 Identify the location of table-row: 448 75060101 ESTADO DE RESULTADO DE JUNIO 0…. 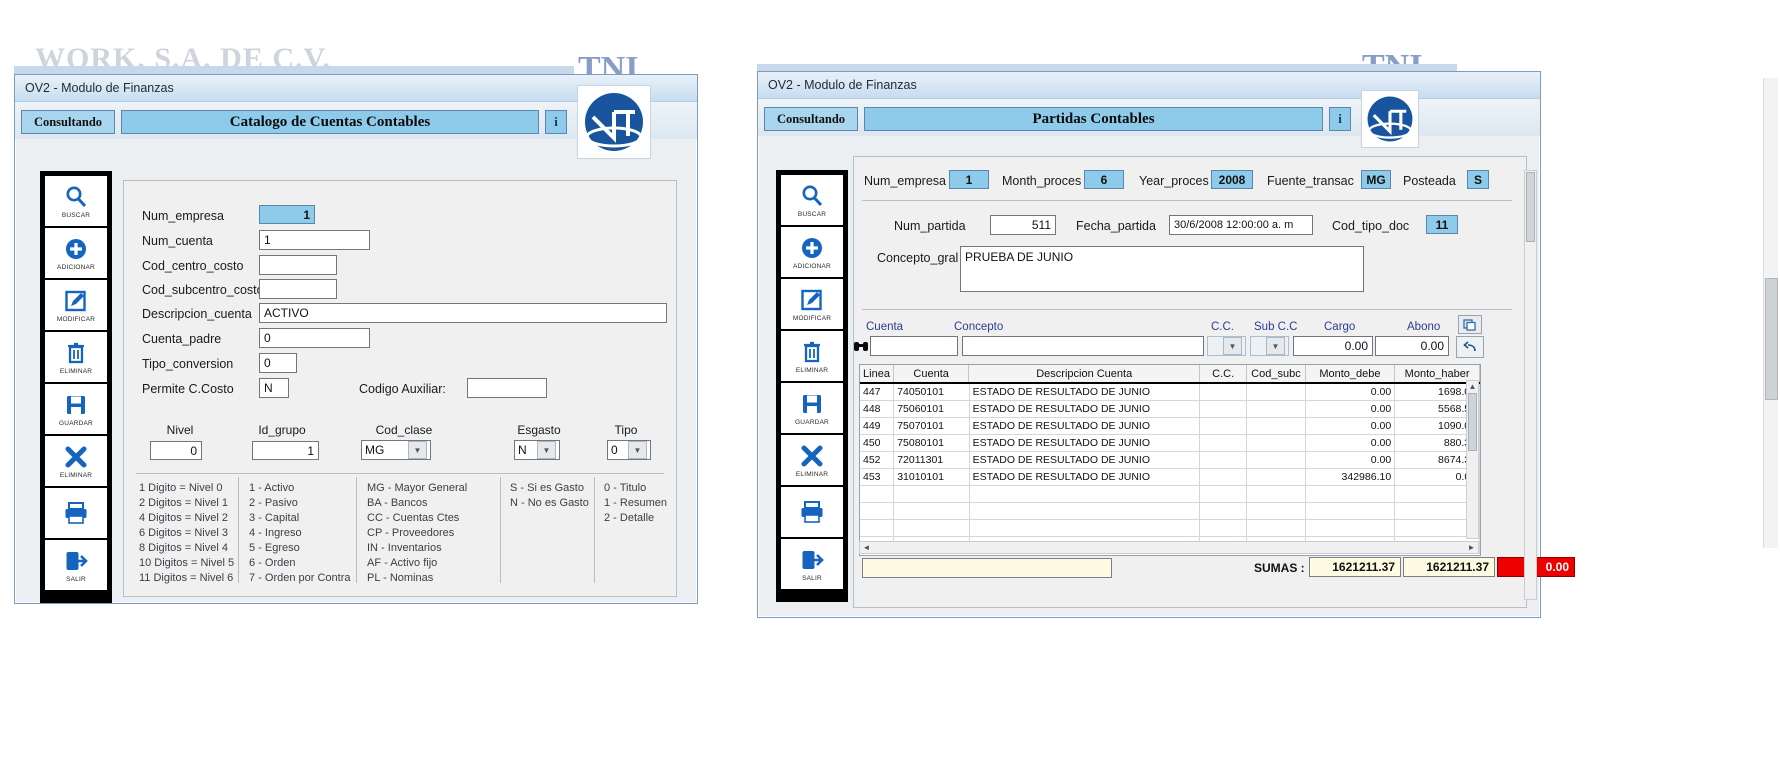
(1170, 409).